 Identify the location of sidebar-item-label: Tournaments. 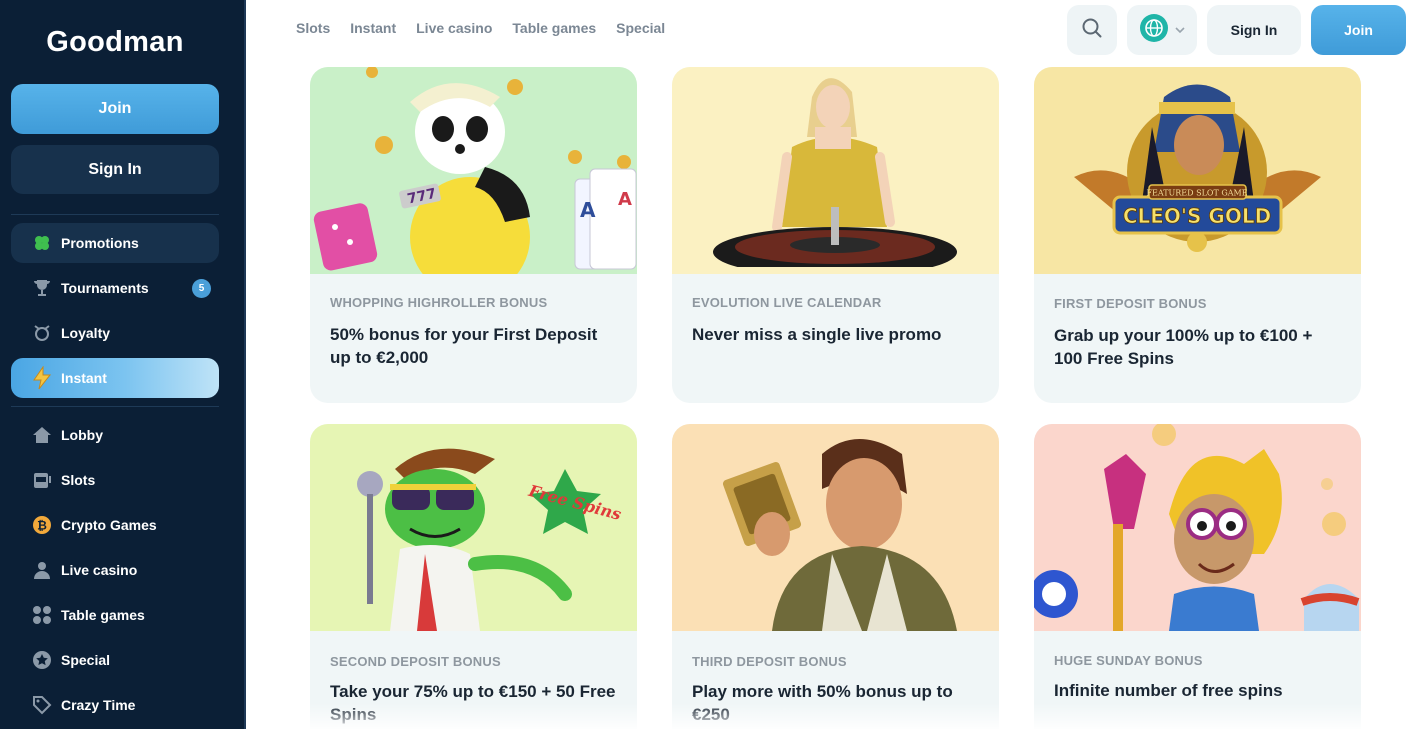
(105, 288).